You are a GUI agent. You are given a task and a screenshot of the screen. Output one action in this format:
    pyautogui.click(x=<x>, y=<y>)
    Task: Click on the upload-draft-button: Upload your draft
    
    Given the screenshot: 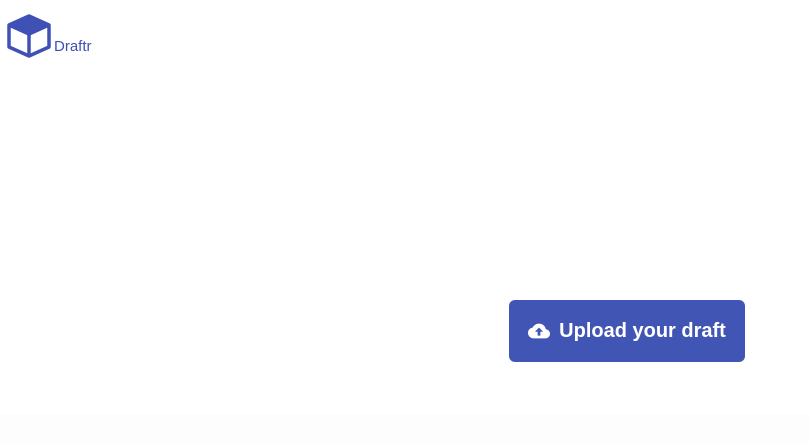 What is the action you would take?
    pyautogui.click(x=627, y=331)
    